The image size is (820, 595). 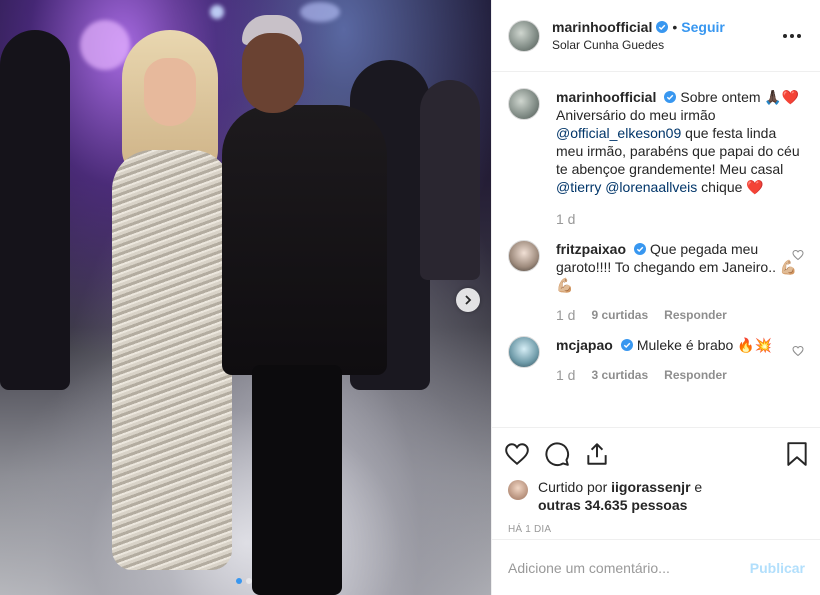 What do you see at coordinates (666, 45) in the screenshot?
I see `post-location: Solar Cunha Guedes` at bounding box center [666, 45].